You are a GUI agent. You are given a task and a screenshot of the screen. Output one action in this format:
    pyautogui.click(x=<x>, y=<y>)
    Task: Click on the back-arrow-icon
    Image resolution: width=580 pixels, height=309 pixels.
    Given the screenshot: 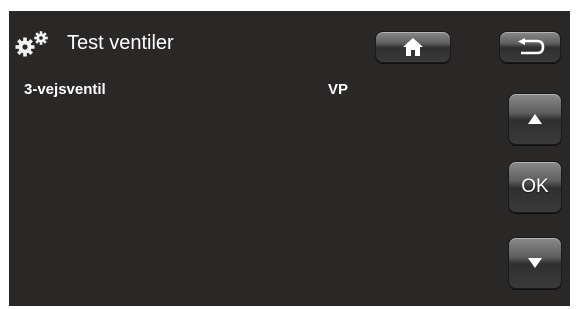 What is the action you would take?
    pyautogui.click(x=531, y=46)
    